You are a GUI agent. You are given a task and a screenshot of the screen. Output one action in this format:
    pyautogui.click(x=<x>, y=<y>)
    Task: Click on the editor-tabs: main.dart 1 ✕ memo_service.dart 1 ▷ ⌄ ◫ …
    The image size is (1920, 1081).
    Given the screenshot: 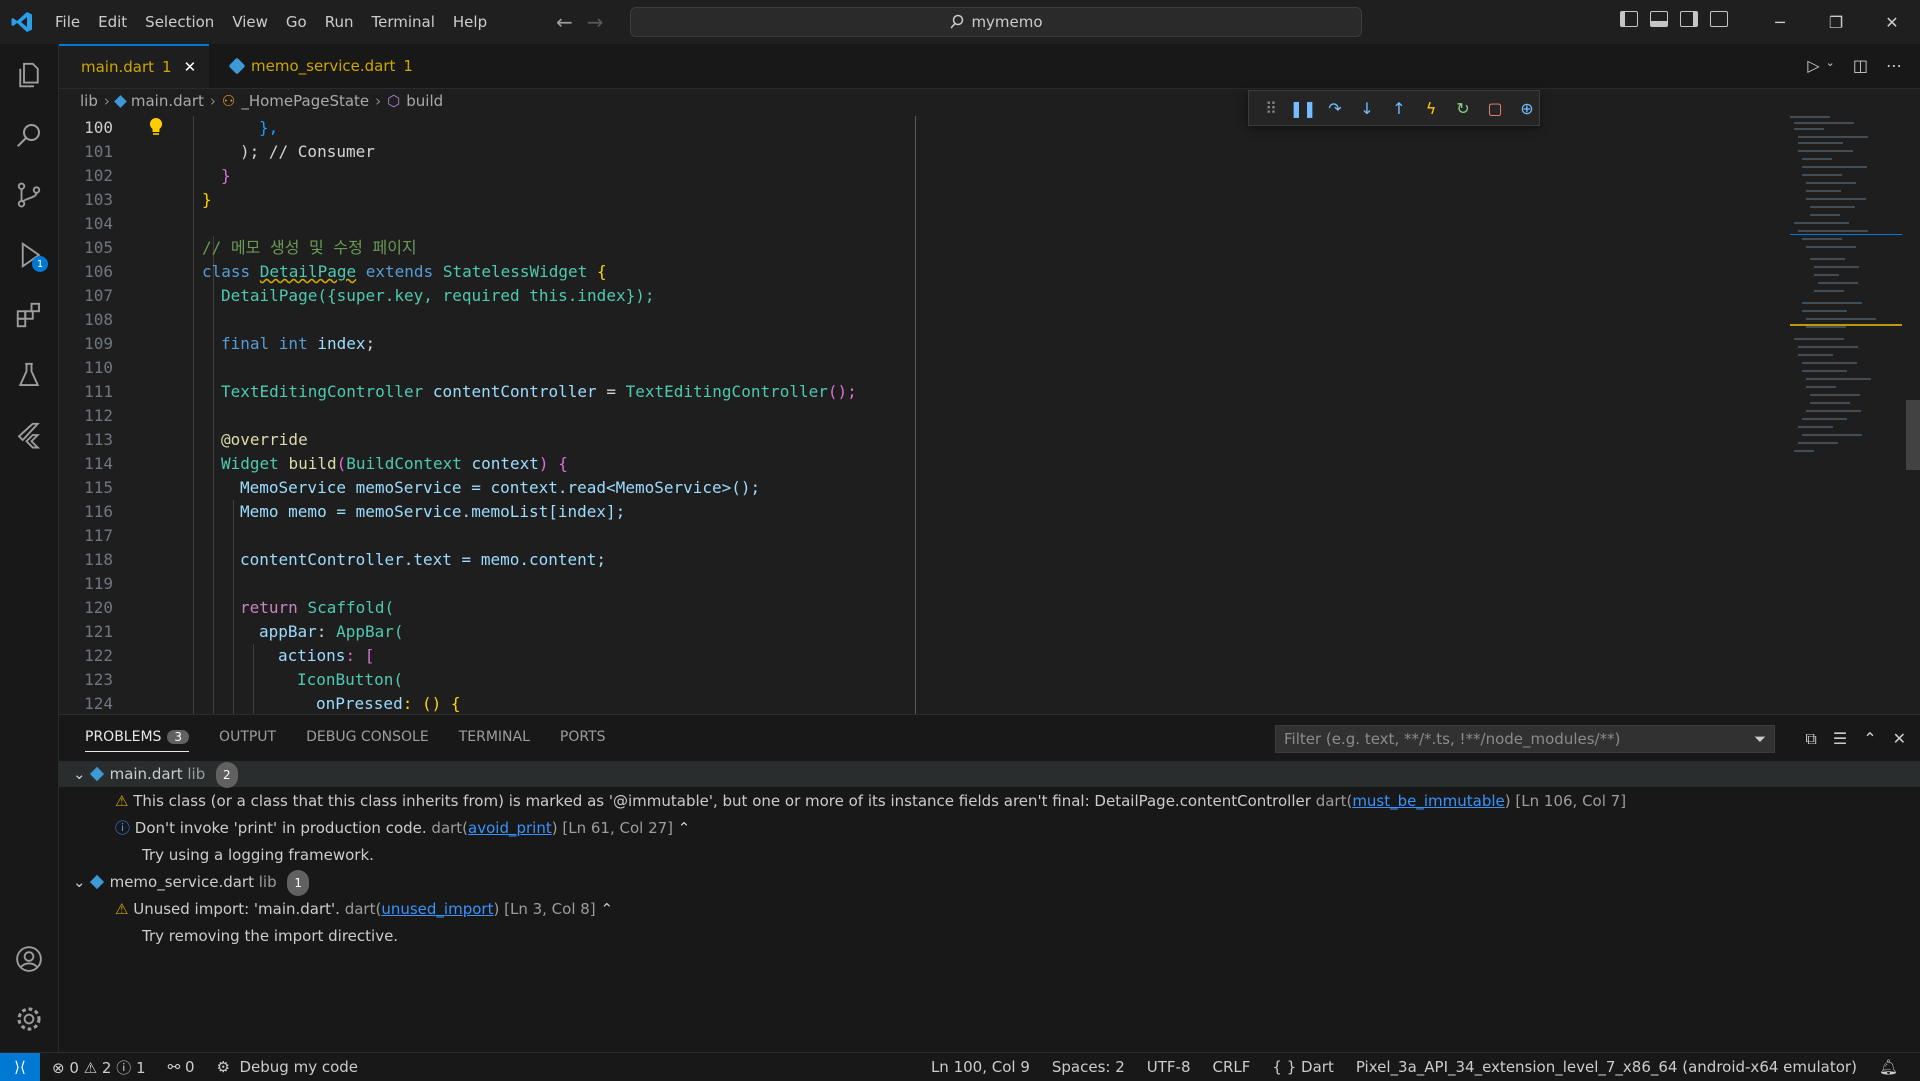 What is the action you would take?
    pyautogui.click(x=989, y=66)
    